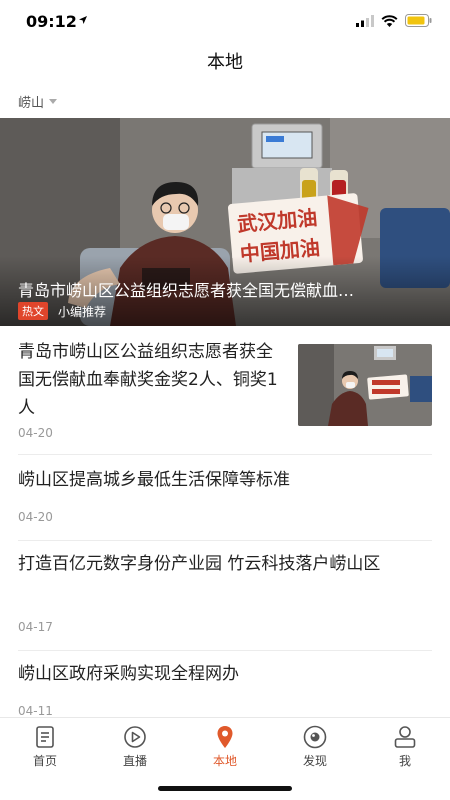 The width and height of the screenshot is (450, 800). I want to click on user-icon, so click(405, 737).